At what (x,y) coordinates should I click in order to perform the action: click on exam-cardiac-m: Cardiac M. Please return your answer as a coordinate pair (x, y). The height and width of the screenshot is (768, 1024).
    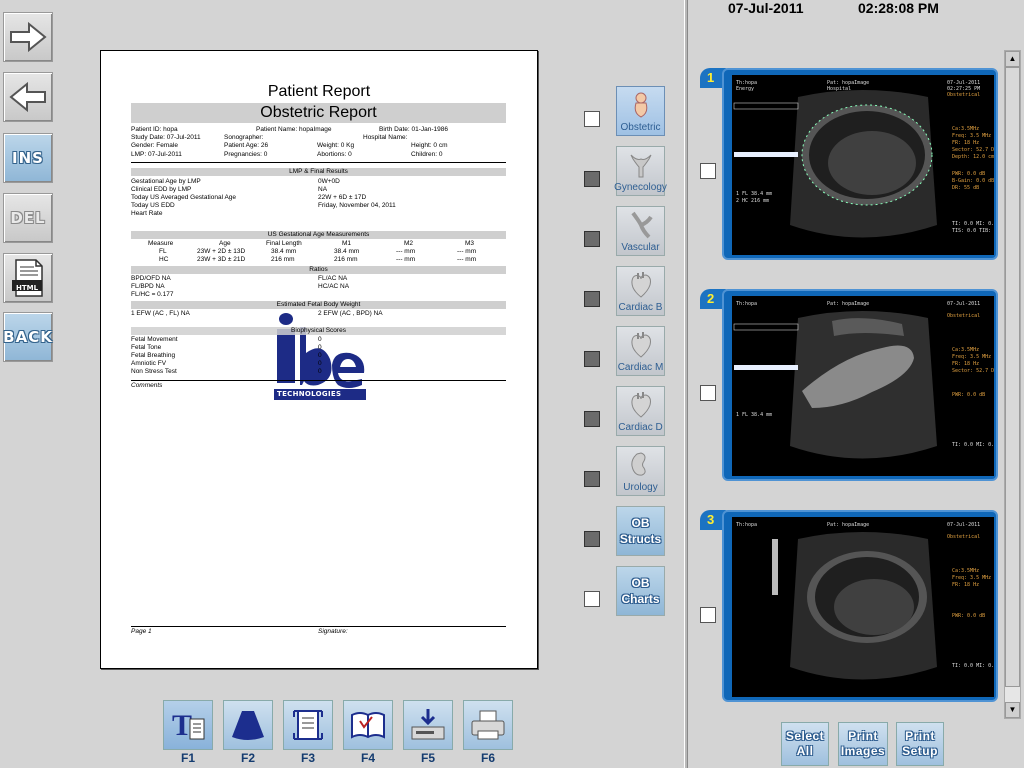
    Looking at the image, I should click on (640, 351).